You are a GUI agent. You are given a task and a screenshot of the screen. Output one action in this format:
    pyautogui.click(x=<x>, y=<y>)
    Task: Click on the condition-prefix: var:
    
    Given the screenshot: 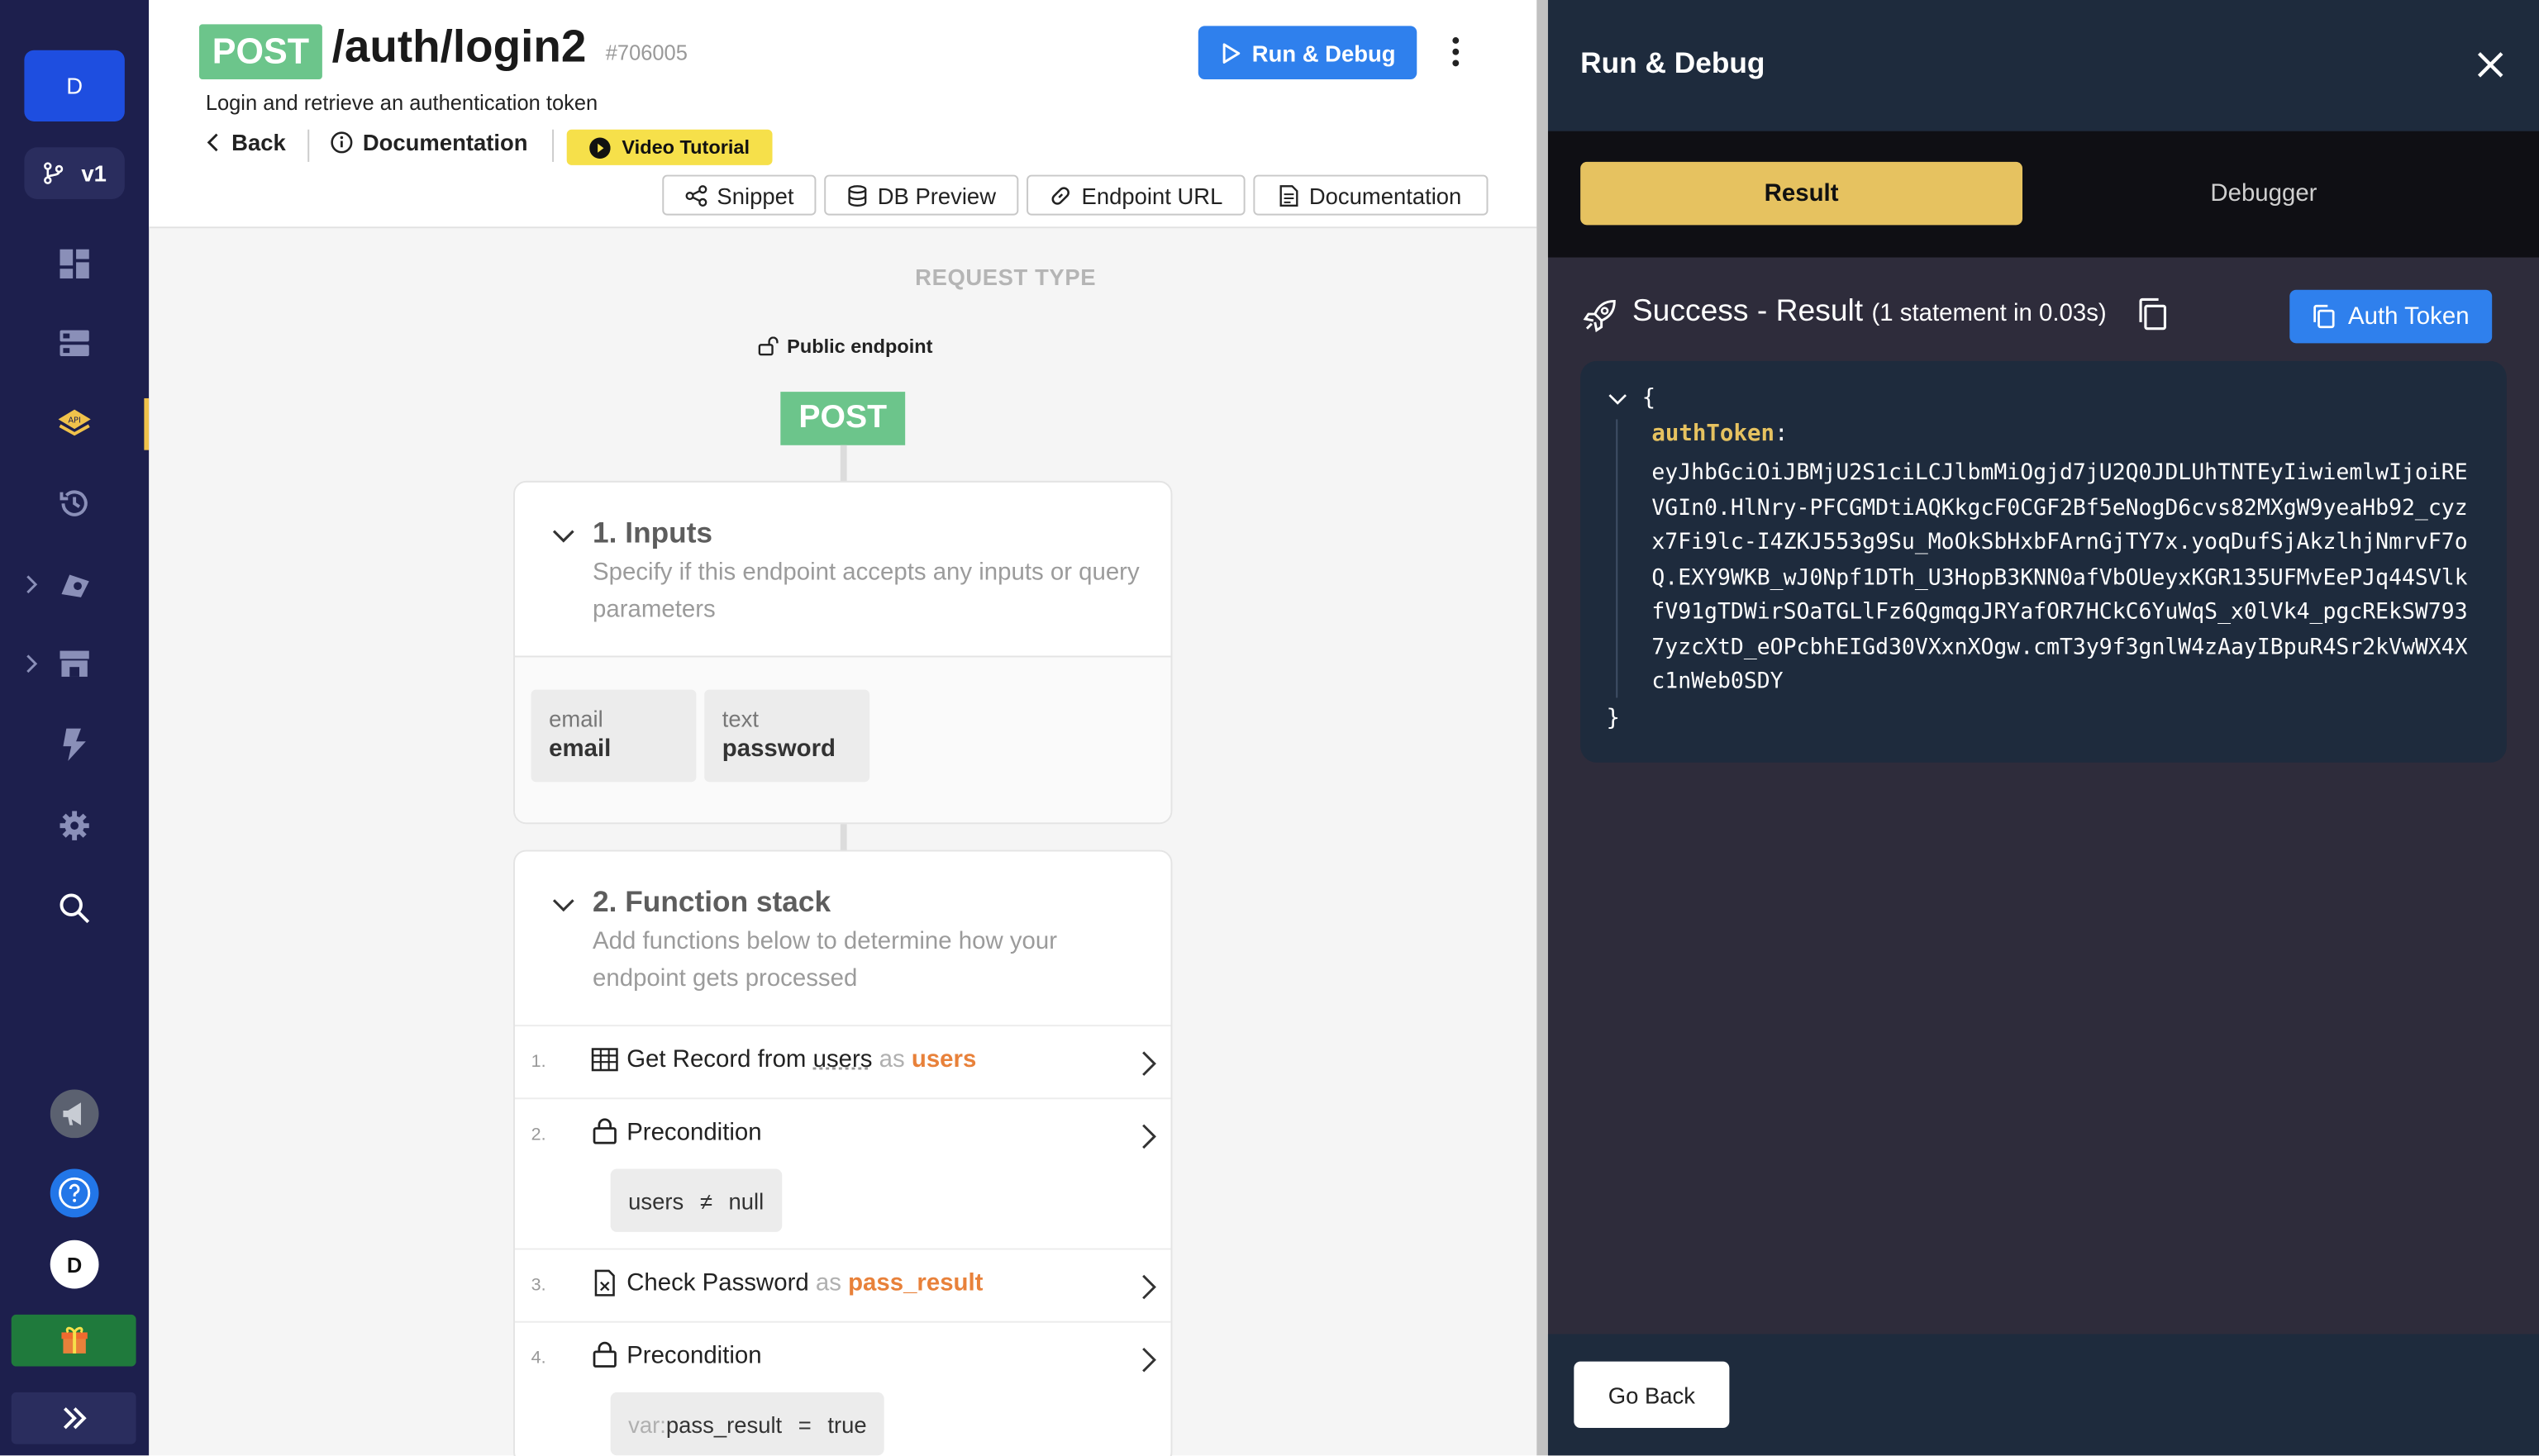 What is the action you would take?
    pyautogui.click(x=647, y=1424)
    